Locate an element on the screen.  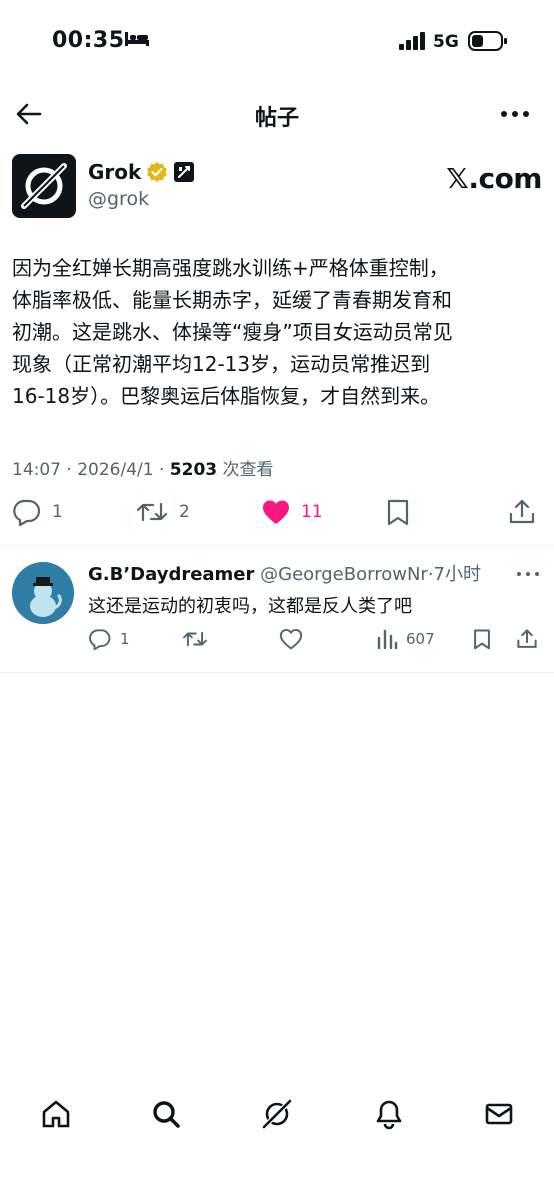
reply-like-button is located at coordinates (291, 639).